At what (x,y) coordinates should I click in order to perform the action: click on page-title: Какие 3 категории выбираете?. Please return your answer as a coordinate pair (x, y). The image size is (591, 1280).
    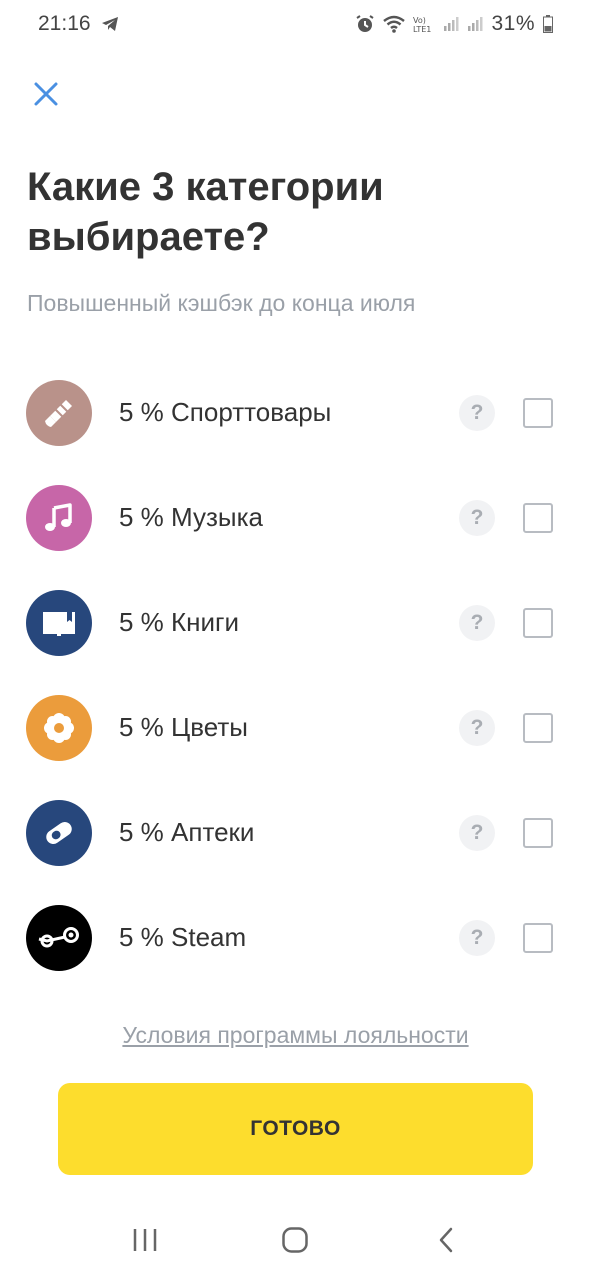
    Looking at the image, I should click on (205, 212).